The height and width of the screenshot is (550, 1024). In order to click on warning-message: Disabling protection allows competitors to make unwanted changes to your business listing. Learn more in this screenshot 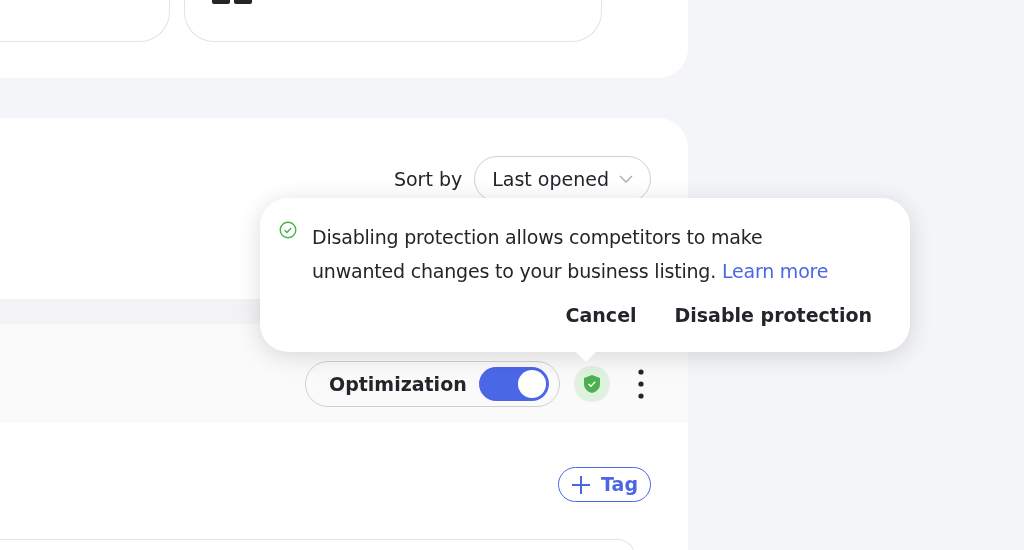, I will do `click(571, 254)`.